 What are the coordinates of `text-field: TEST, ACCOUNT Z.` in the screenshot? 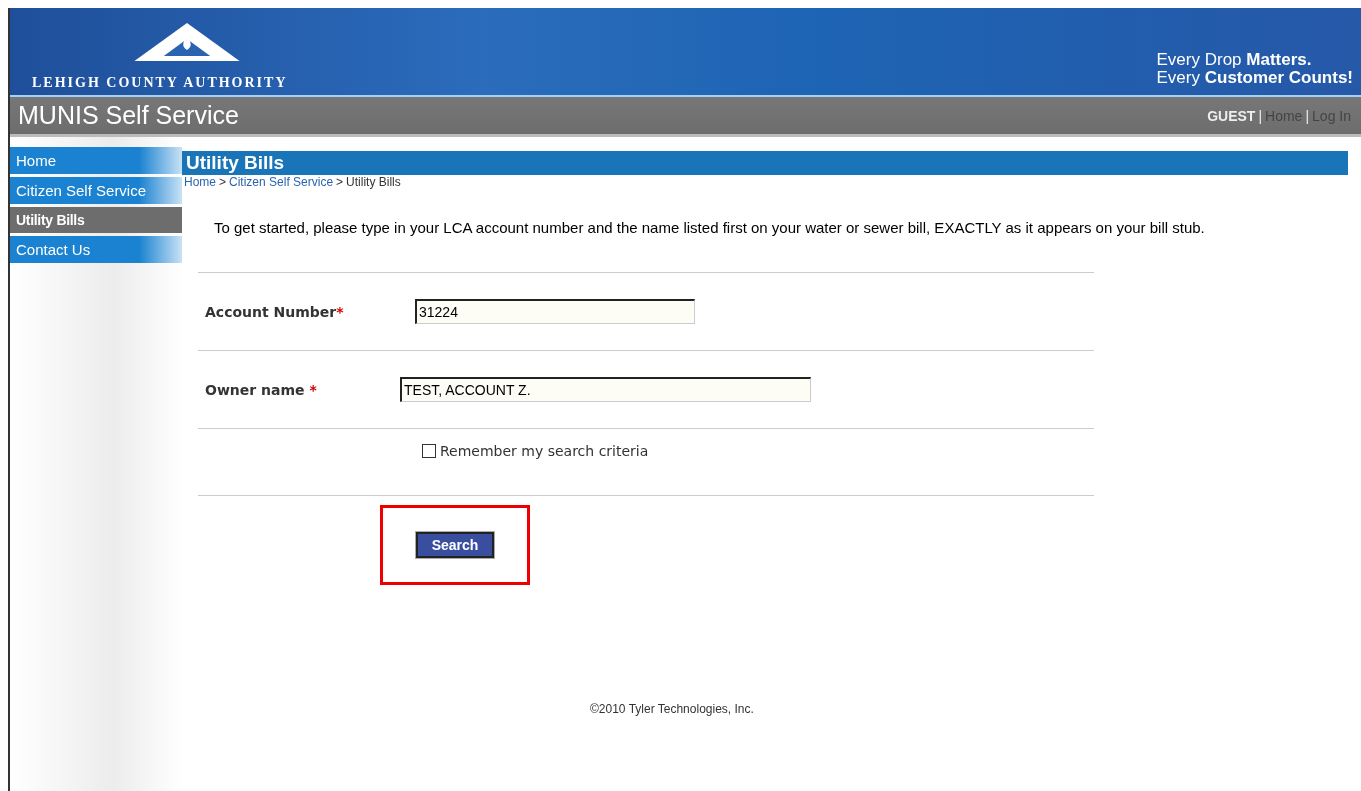 It's located at (605, 389).